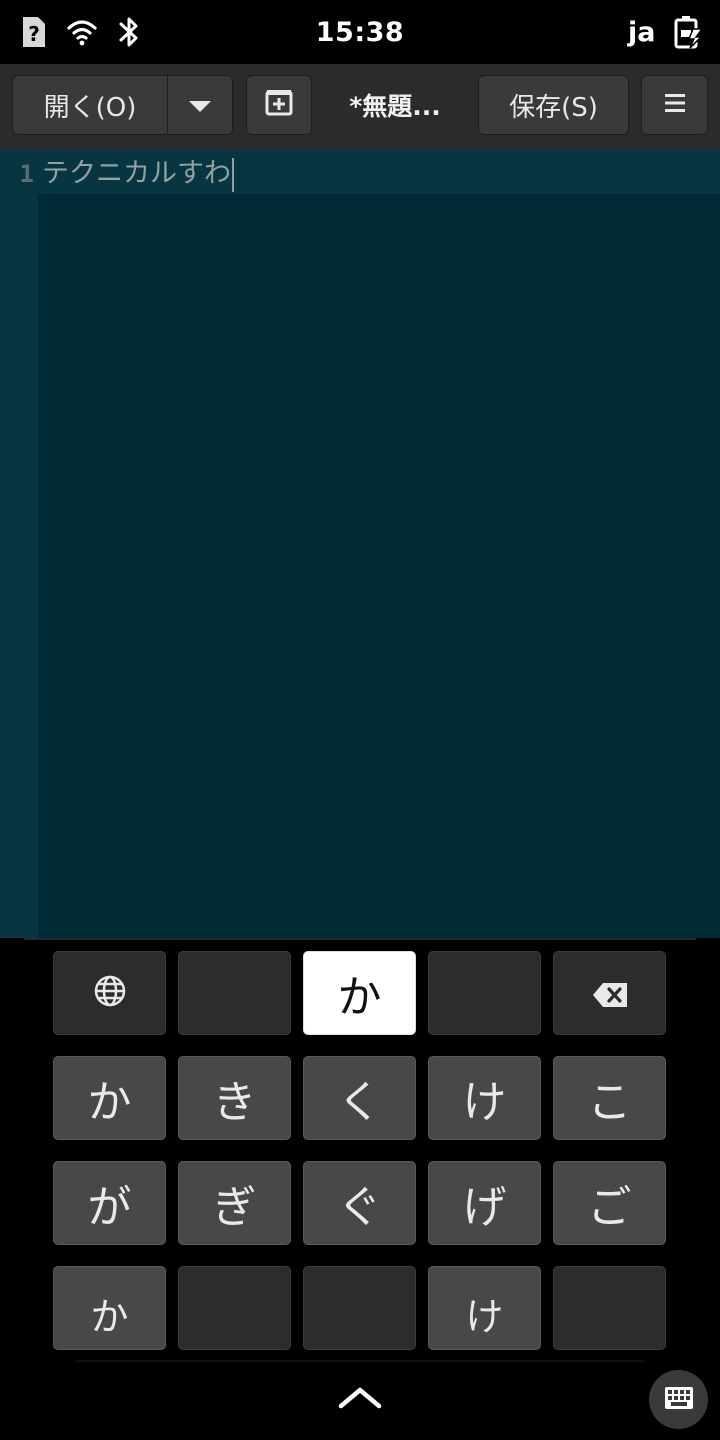 The width and height of the screenshot is (720, 1440). I want to click on key-small-ke: け, so click(484, 1308).